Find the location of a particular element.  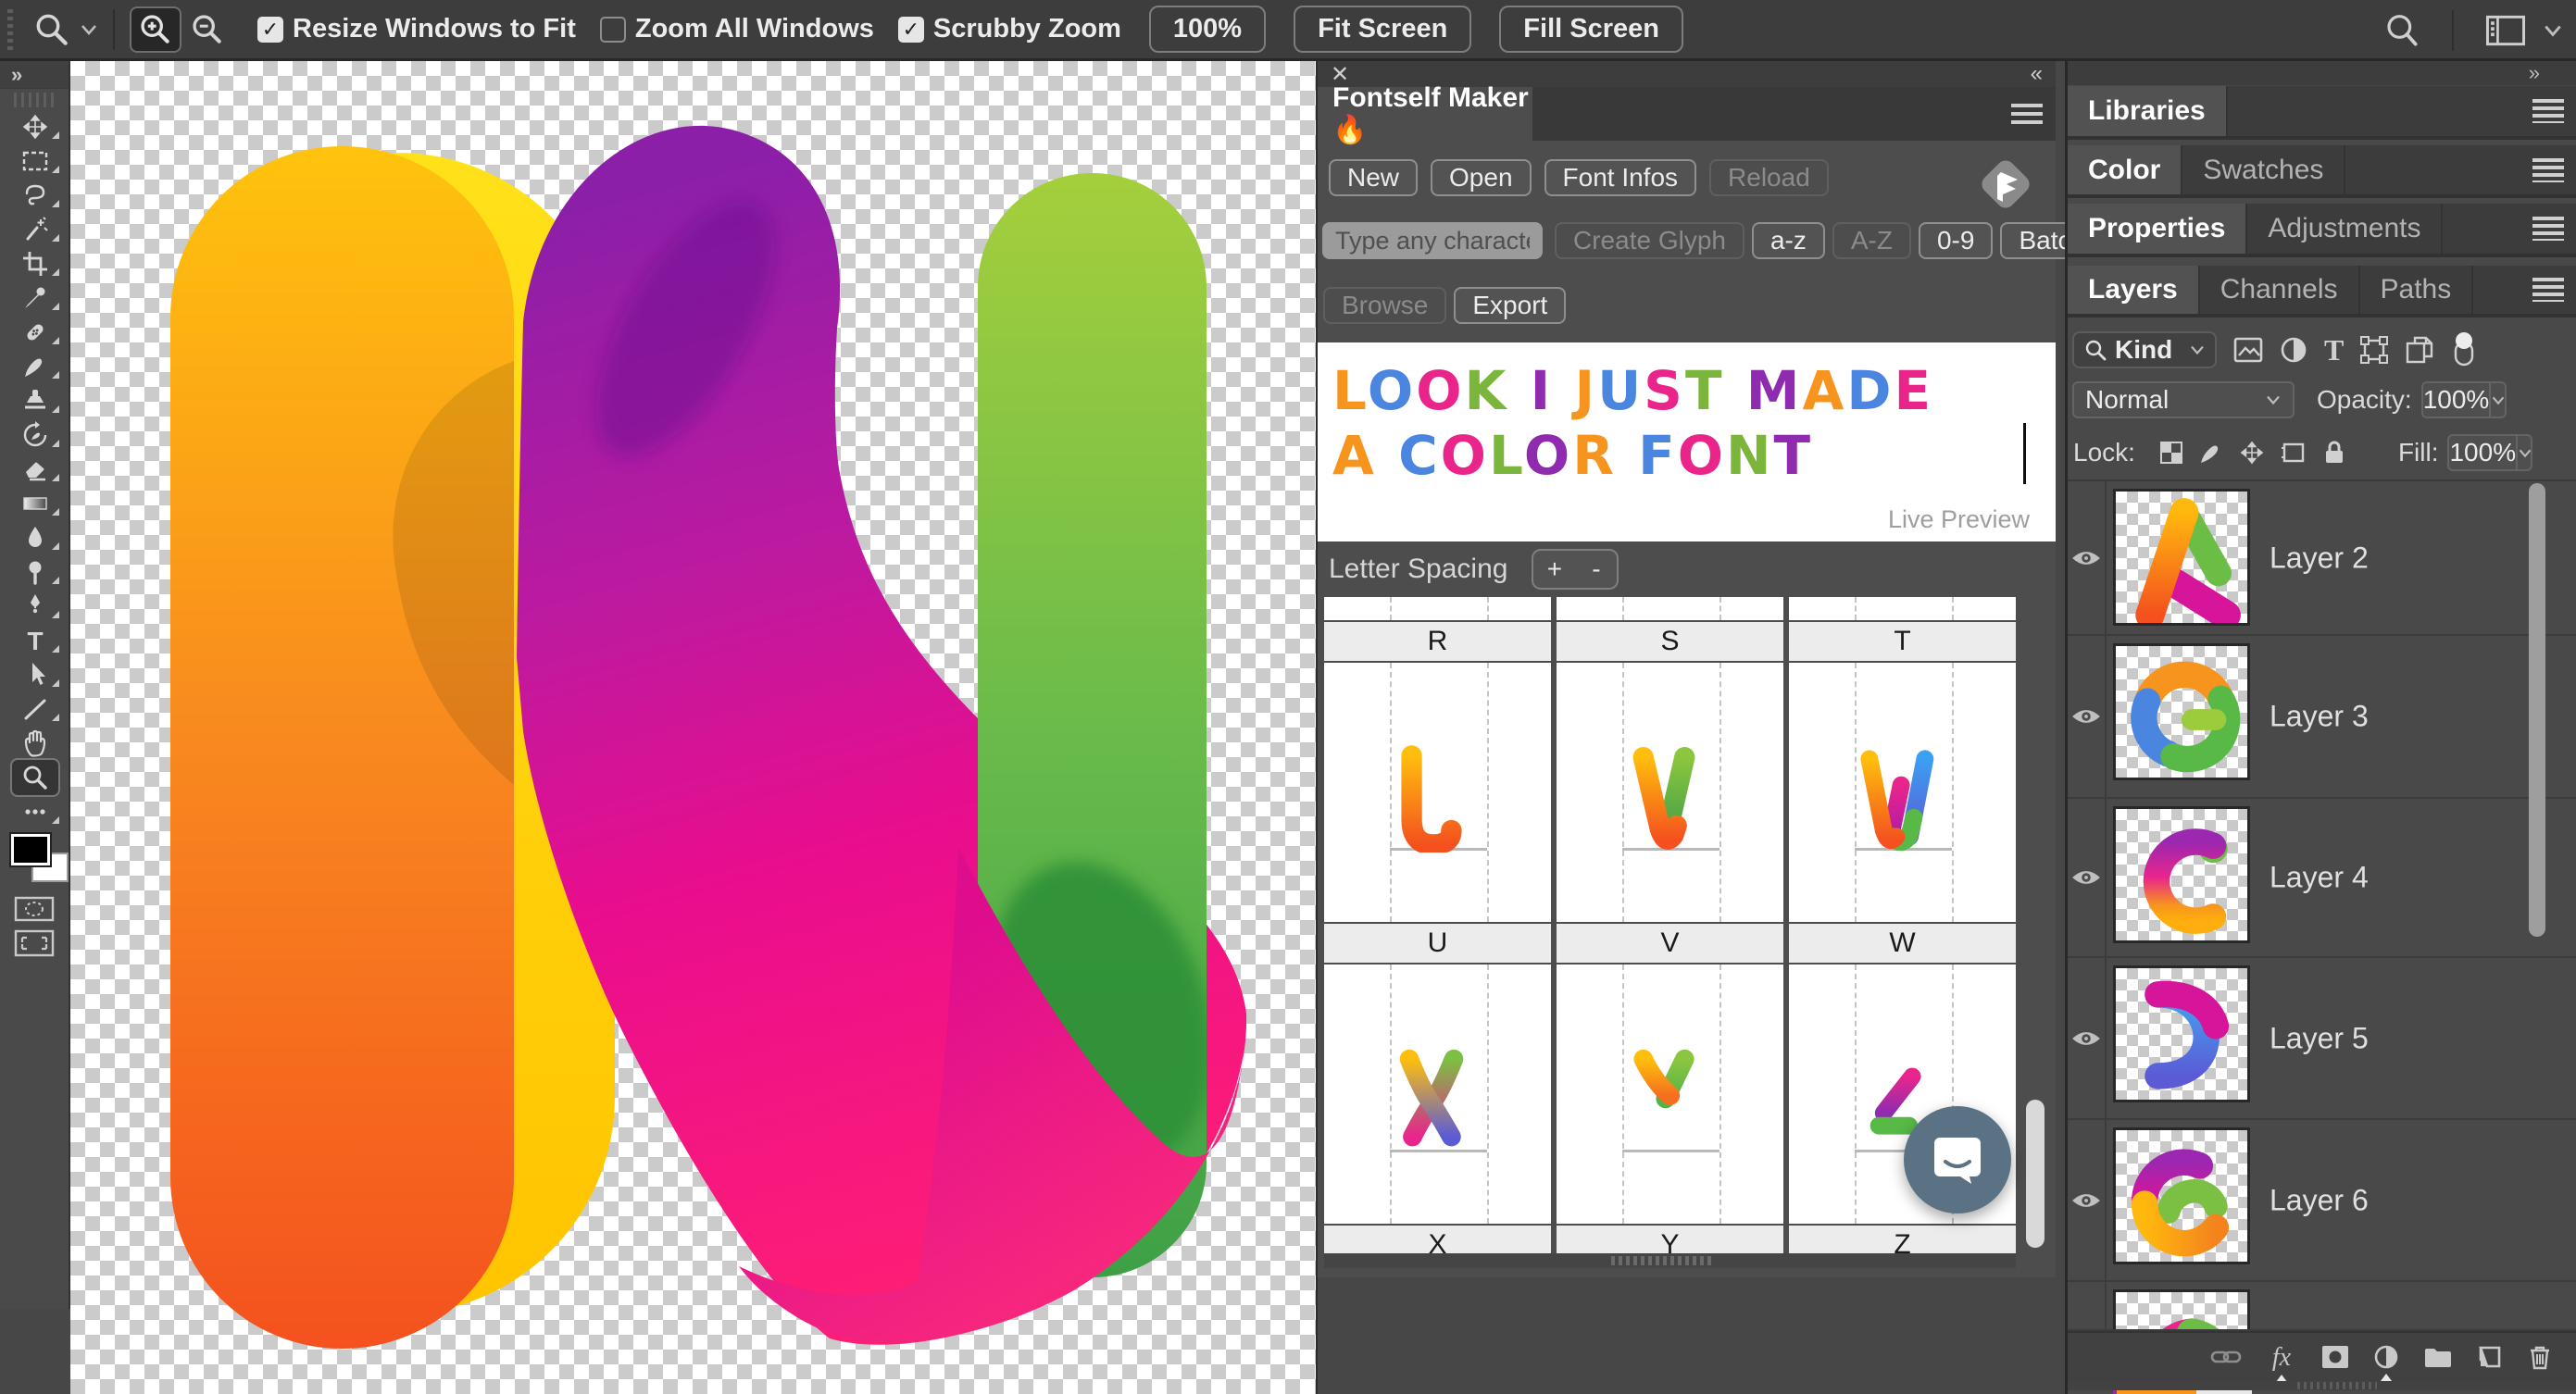

lock-artboard-icon is located at coordinates (2293, 453).